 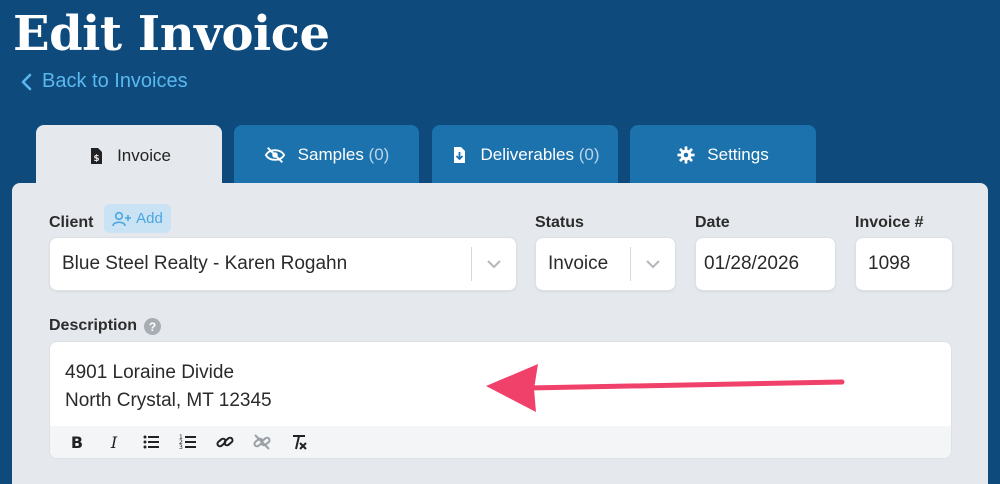 What do you see at coordinates (500, 442) in the screenshot?
I see `editor-toolbar: B I 123` at bounding box center [500, 442].